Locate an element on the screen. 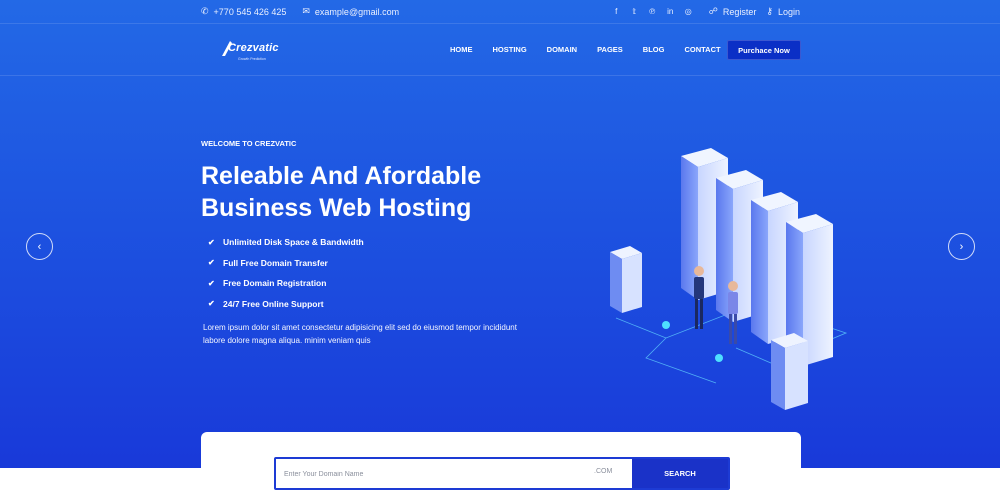 The height and width of the screenshot is (500, 1000). hero-title-line2: Business Web Hosting is located at coordinates (336, 208).